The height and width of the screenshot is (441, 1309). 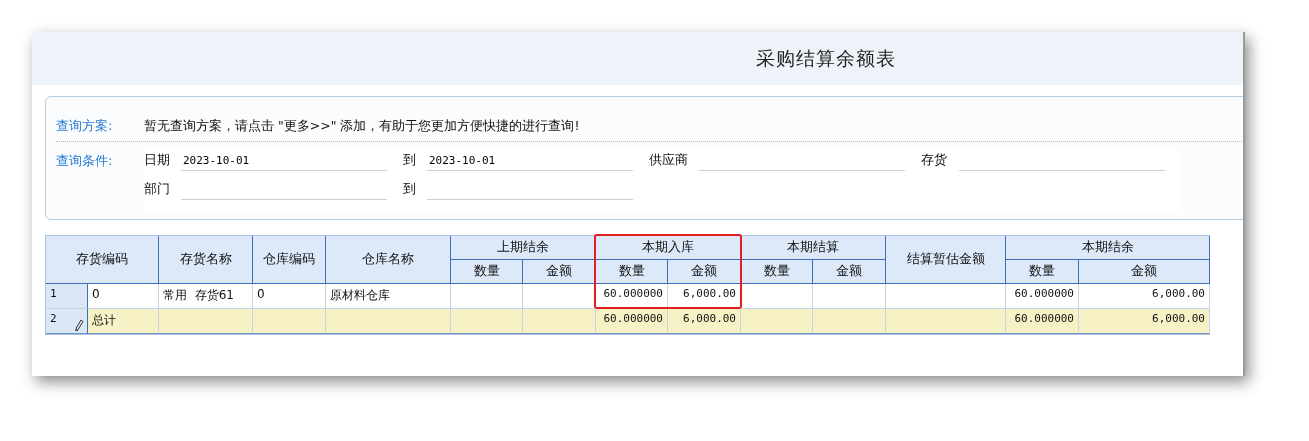 I want to click on column-header: 存货名称, so click(x=206, y=260).